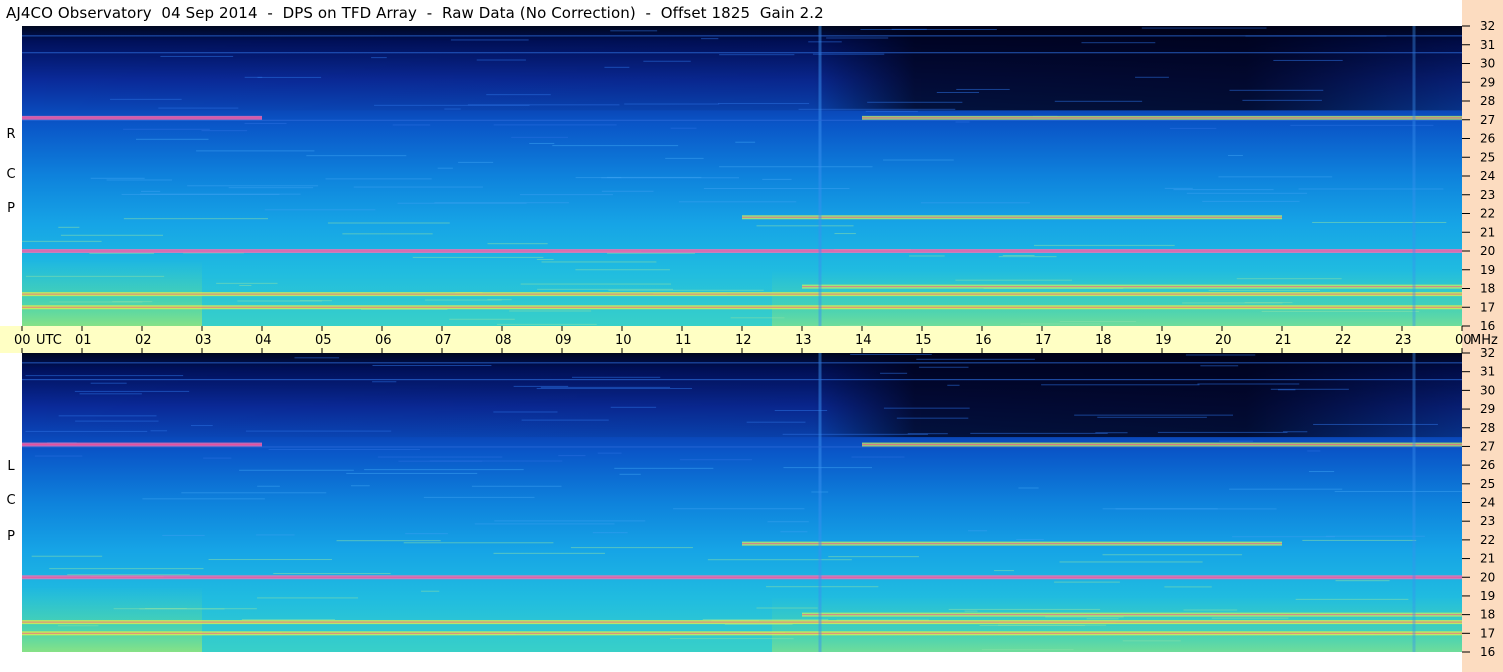 This screenshot has width=1503, height=672. I want to click on rcp-freq-tick-label: 32, so click(1487, 26).